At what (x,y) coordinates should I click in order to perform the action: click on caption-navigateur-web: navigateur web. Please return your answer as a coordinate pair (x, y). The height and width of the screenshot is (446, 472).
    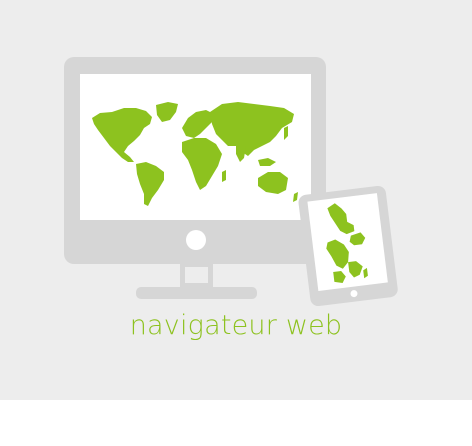
    Looking at the image, I should click on (236, 325).